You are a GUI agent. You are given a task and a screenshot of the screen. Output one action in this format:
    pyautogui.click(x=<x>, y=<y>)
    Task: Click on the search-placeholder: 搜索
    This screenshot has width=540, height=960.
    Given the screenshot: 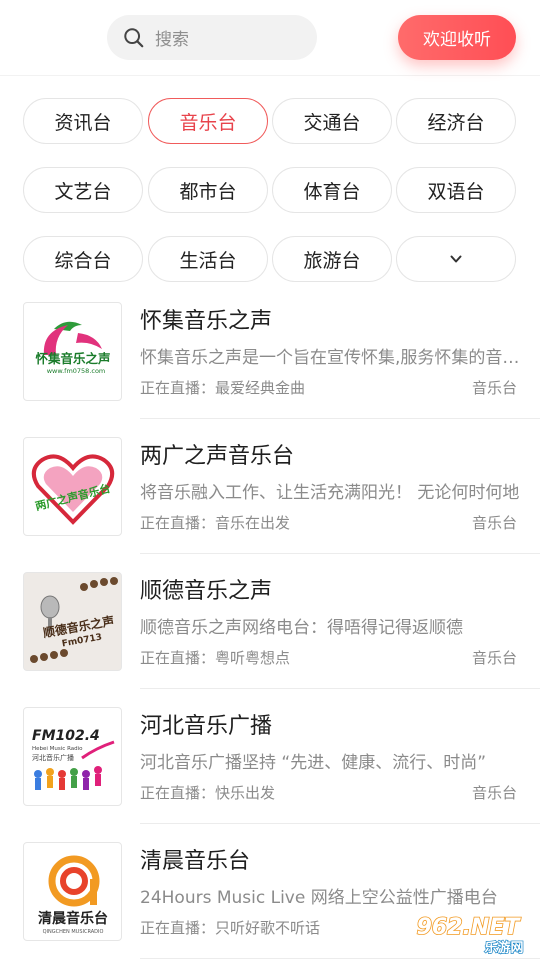 What is the action you would take?
    pyautogui.click(x=172, y=40)
    